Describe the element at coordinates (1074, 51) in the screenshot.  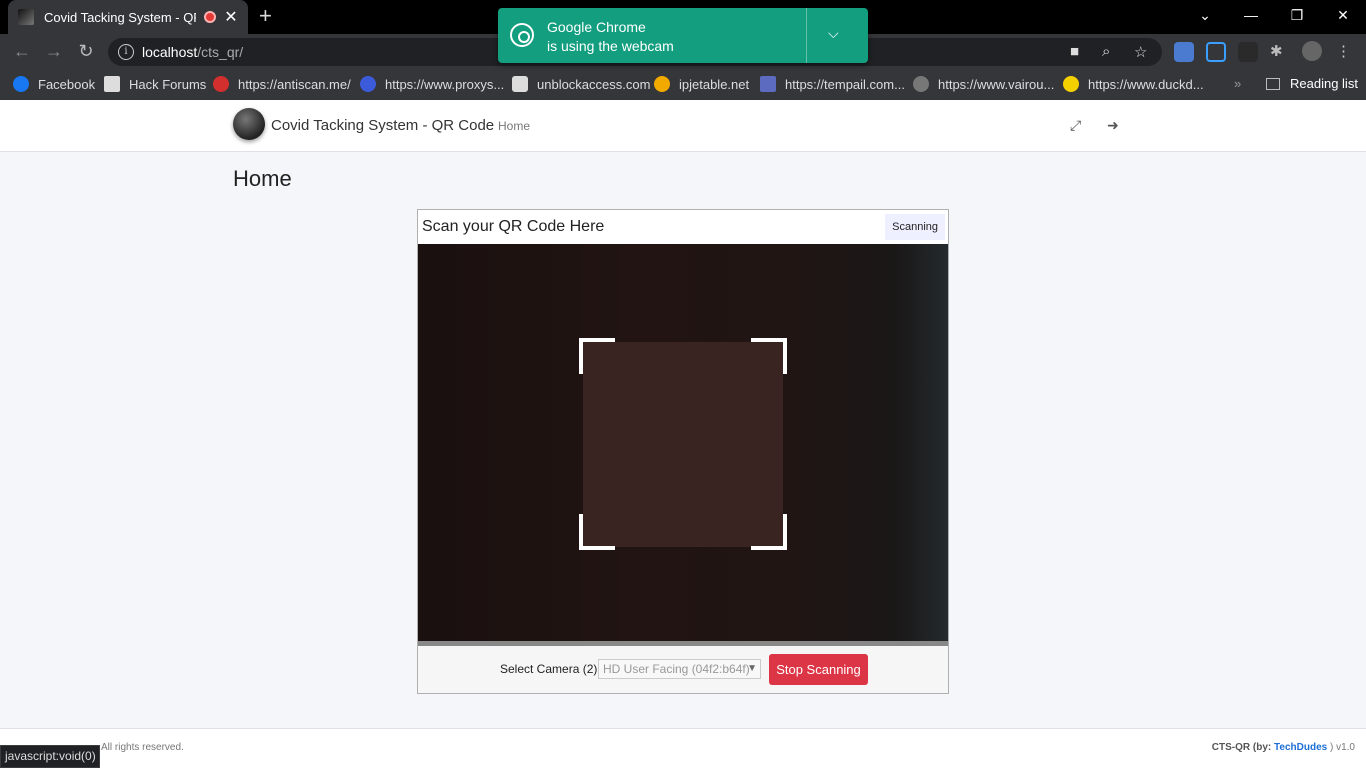
I see `camera-in-use-icon: ■` at that location.